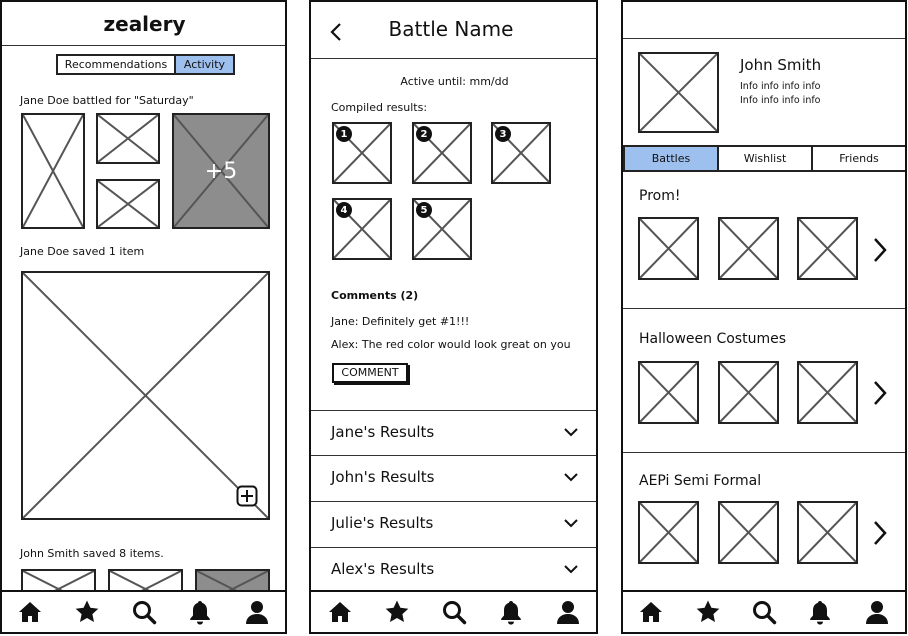 This screenshot has width=908, height=636. I want to click on rank-badge: 4, so click(344, 210).